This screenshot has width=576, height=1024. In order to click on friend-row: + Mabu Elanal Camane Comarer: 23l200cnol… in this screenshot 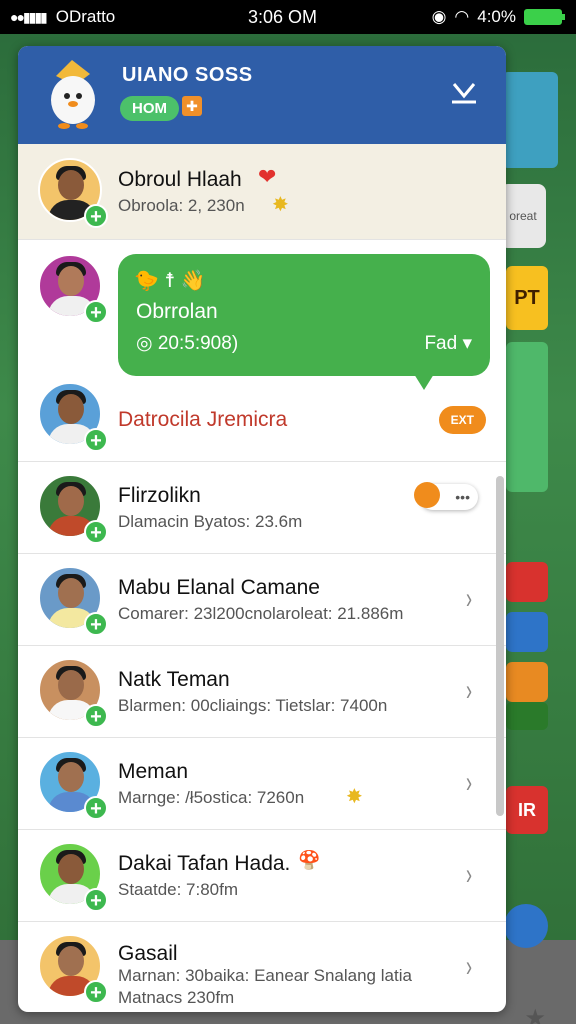, I will do `click(262, 600)`.